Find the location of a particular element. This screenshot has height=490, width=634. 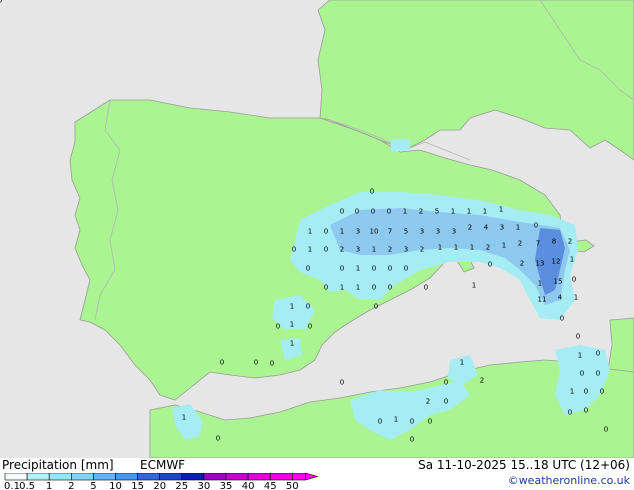

legend-label: 45 is located at coordinates (270, 485).